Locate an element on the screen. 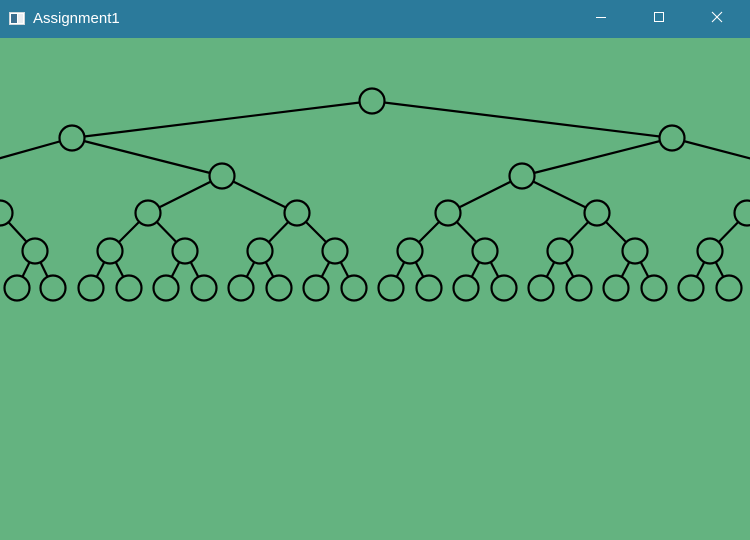  minimize-button is located at coordinates (601, 19).